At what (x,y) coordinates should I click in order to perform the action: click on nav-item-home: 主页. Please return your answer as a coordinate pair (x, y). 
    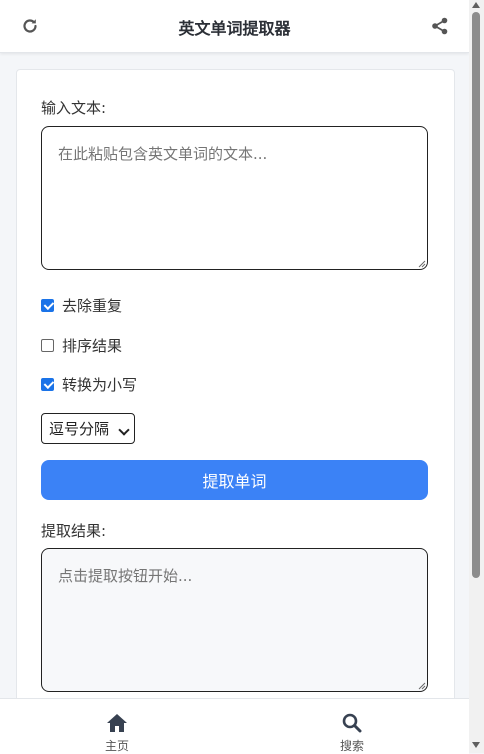
    Looking at the image, I should click on (117, 726).